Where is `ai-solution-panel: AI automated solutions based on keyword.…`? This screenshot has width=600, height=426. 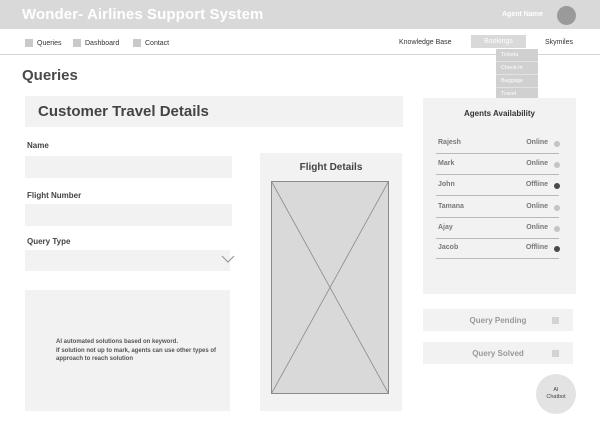 ai-solution-panel: AI automated solutions based on keyword.… is located at coordinates (127, 350).